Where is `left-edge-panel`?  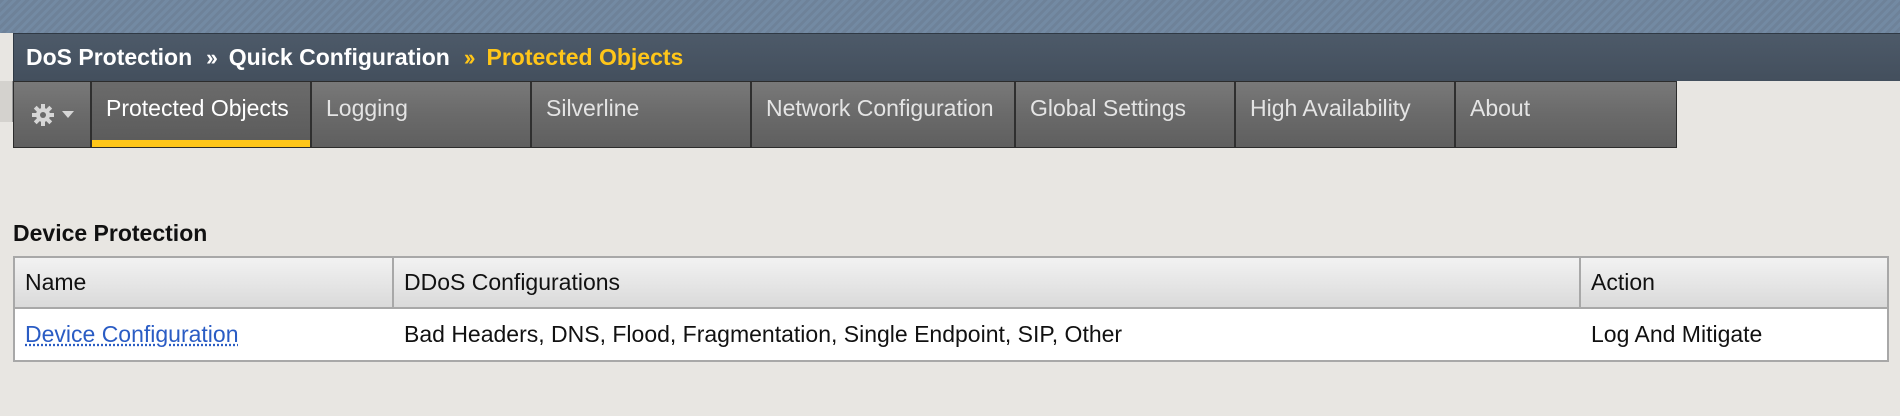
left-edge-panel is located at coordinates (6, 101).